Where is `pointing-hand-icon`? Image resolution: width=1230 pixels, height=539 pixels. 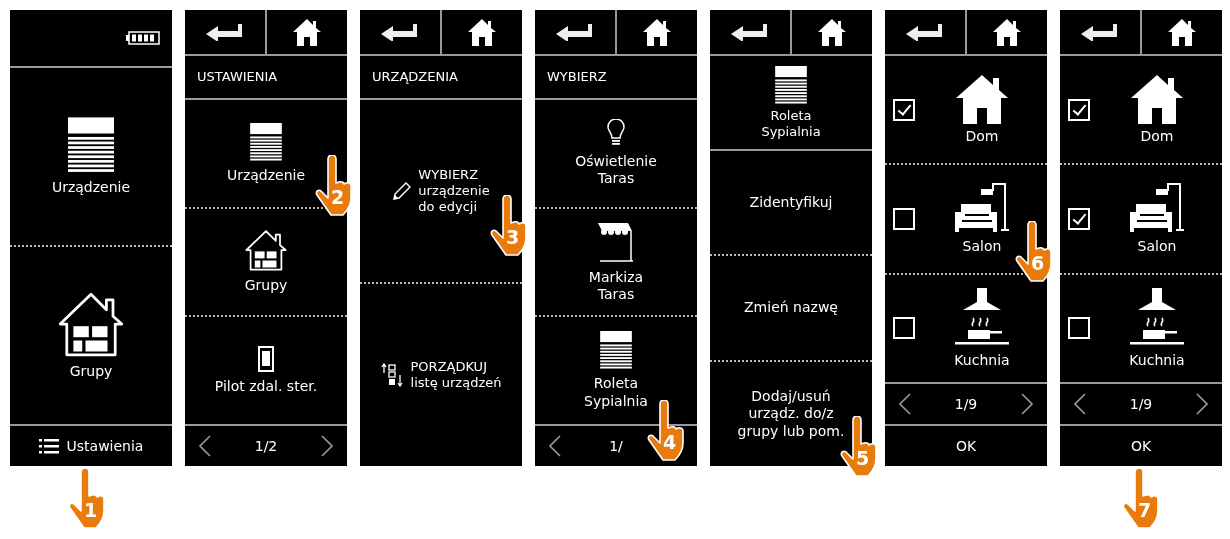 pointing-hand-icon is located at coordinates (667, 431).